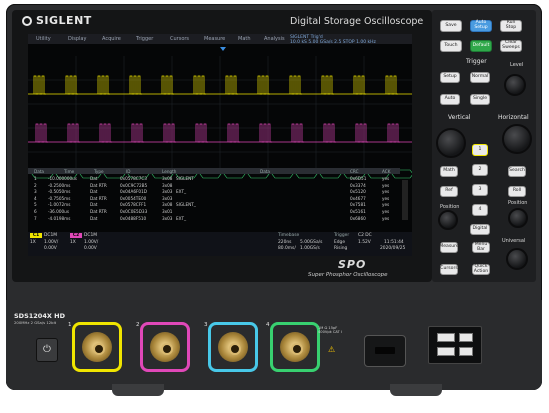 The height and width of the screenshot is (413, 549). Describe the element at coordinates (449, 269) in the screenshot. I see `cursors-button: Cursors` at that location.